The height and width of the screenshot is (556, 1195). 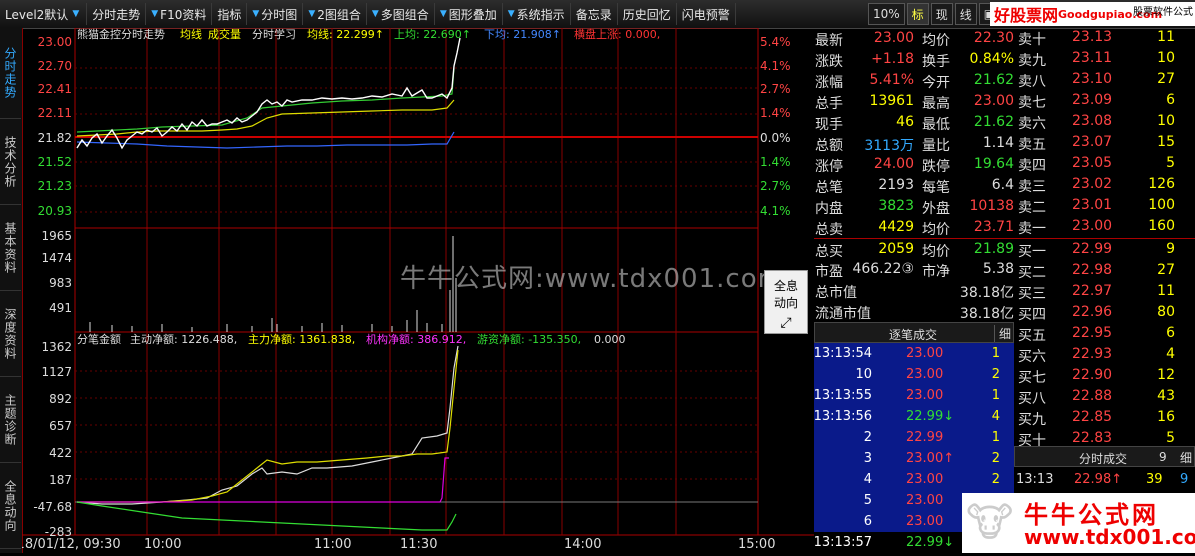 What do you see at coordinates (1092, 270) in the screenshot?
I see `buy-price: 22.98` at bounding box center [1092, 270].